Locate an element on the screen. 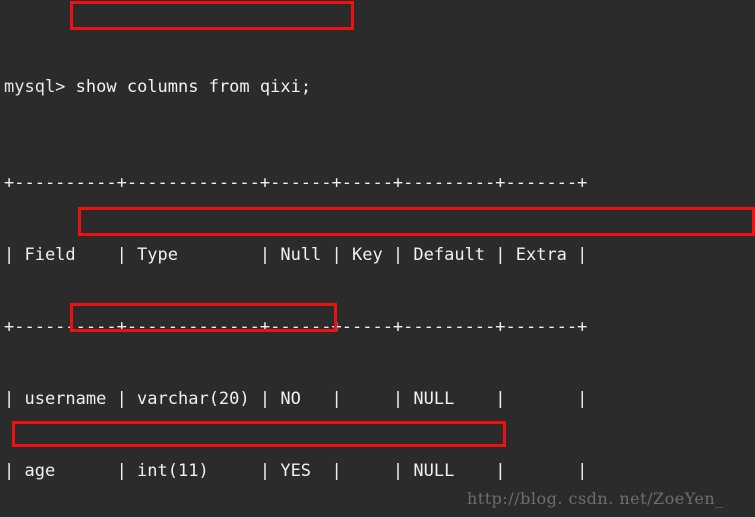 Image resolution: width=755 pixels, height=517 pixels. command-line-1: mysql> show columns from qixi; is located at coordinates (379, 87).